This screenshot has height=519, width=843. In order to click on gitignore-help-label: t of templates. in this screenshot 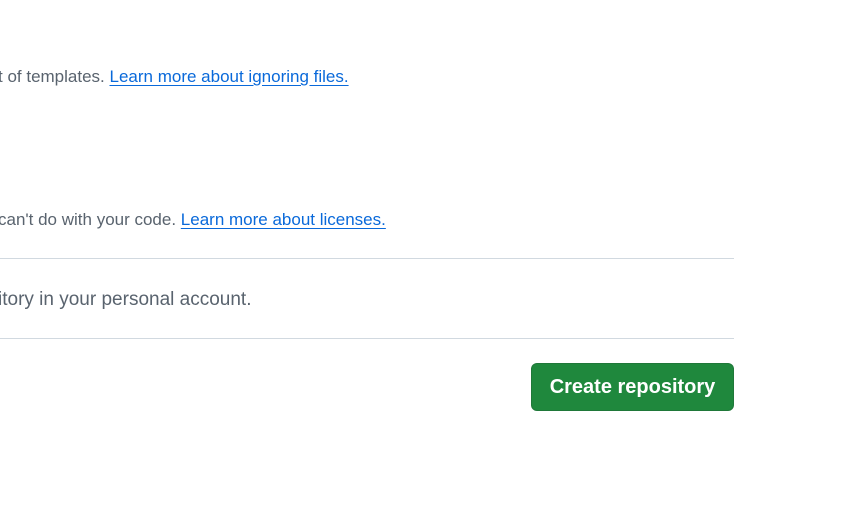, I will do `click(55, 76)`.